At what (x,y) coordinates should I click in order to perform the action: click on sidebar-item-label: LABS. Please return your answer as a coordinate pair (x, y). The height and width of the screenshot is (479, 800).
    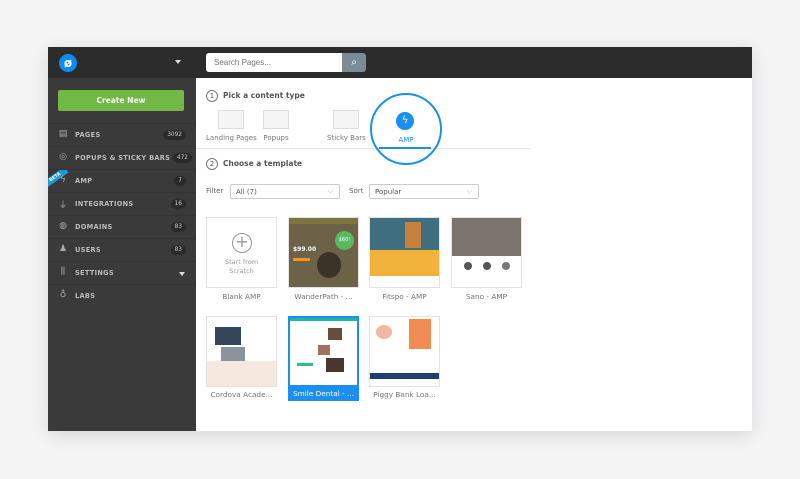
    Looking at the image, I should click on (85, 296).